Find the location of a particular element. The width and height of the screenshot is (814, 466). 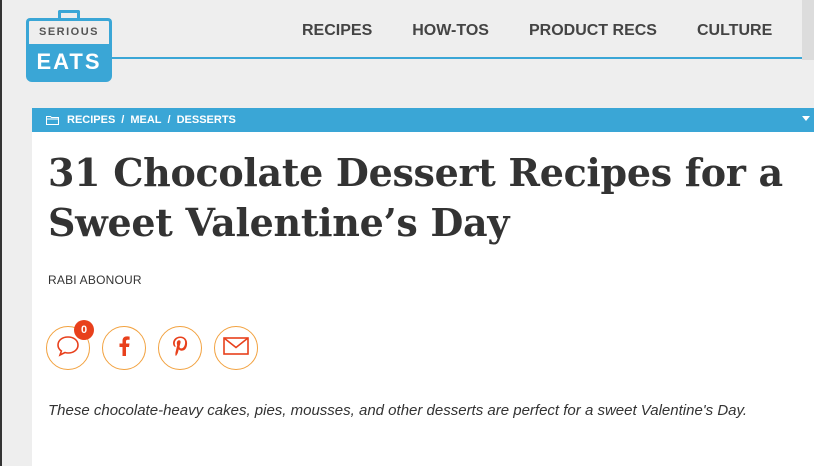

facebook-share-button is located at coordinates (124, 348).